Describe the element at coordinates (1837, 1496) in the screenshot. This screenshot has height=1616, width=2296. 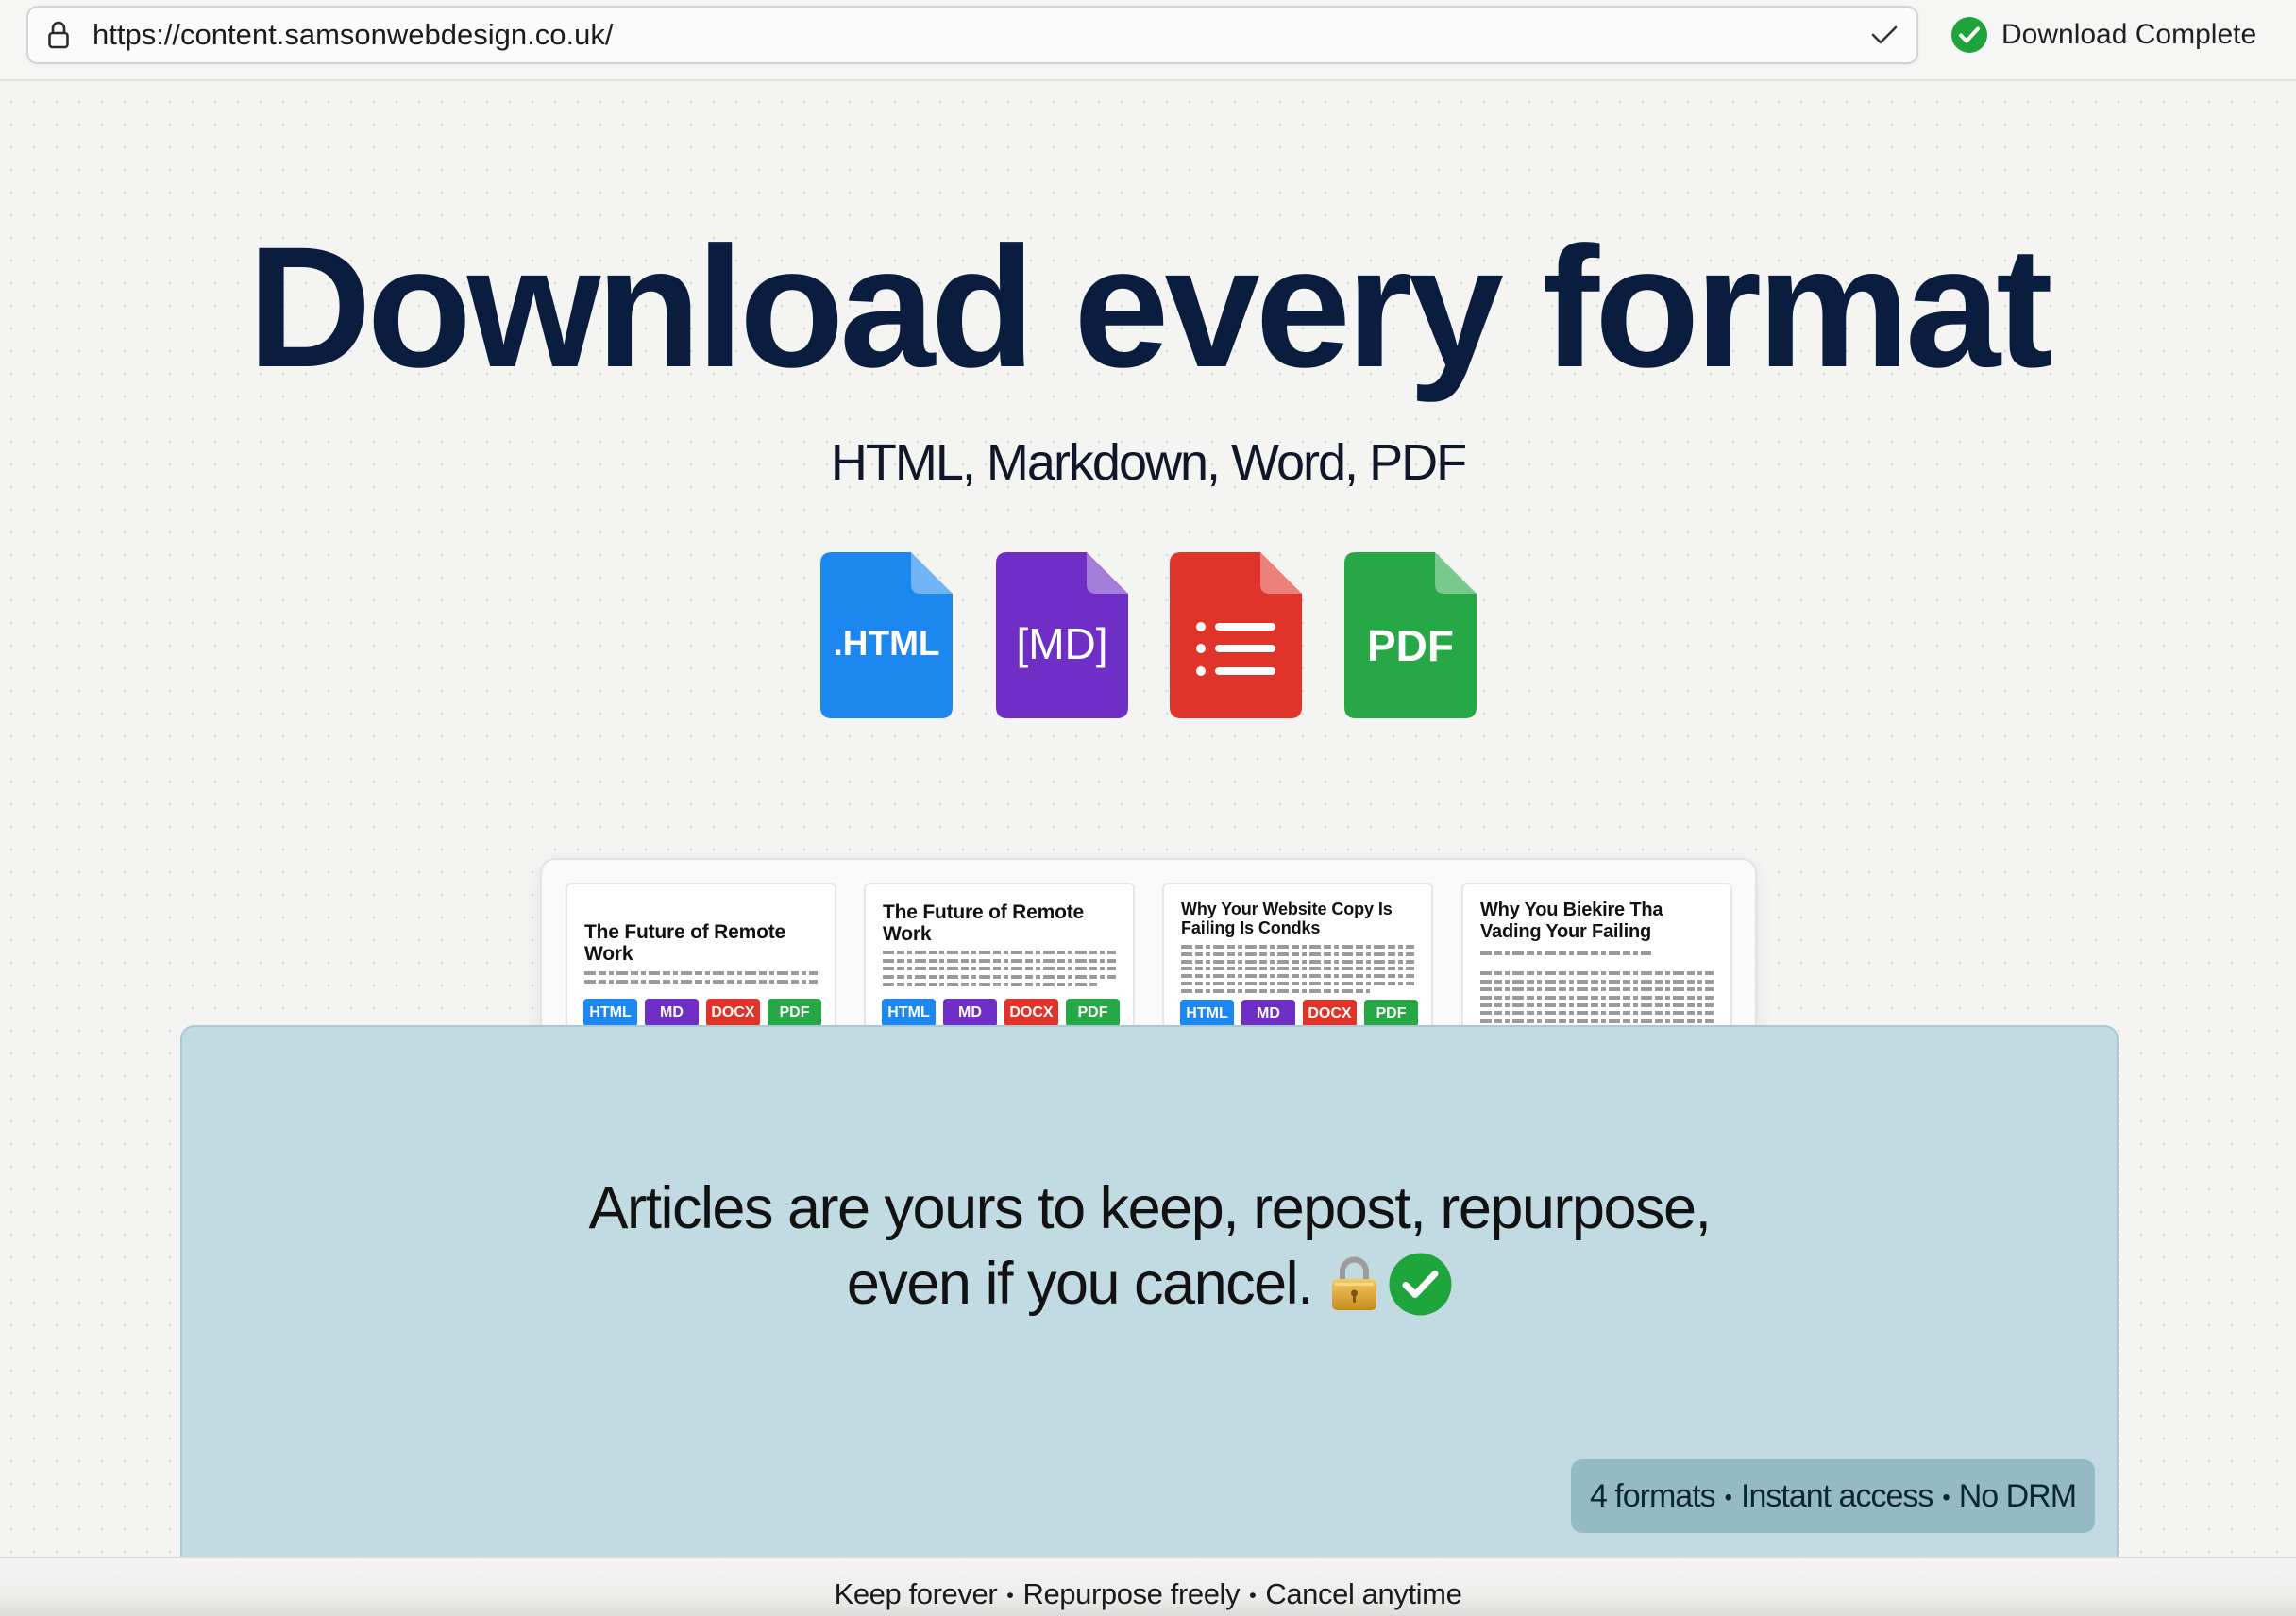
I see `summary-item: Instant access` at that location.